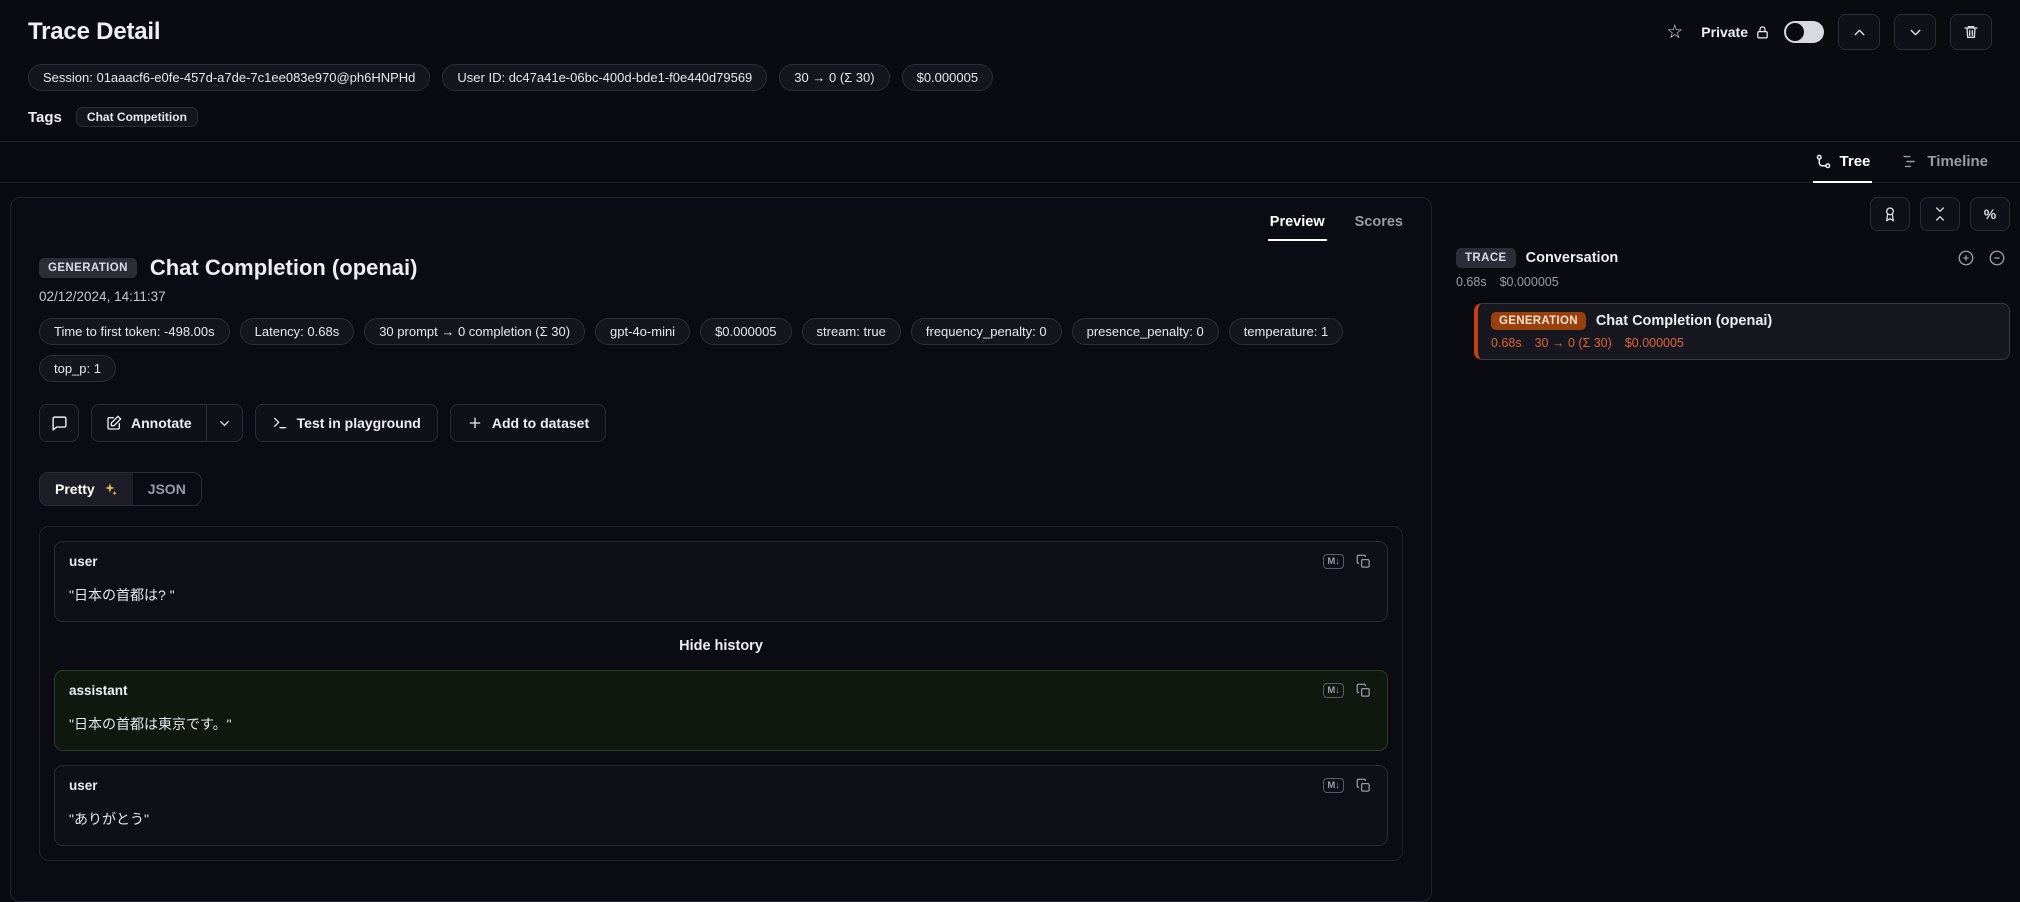 The height and width of the screenshot is (902, 2020). I want to click on toggle-scores-button, so click(1890, 214).